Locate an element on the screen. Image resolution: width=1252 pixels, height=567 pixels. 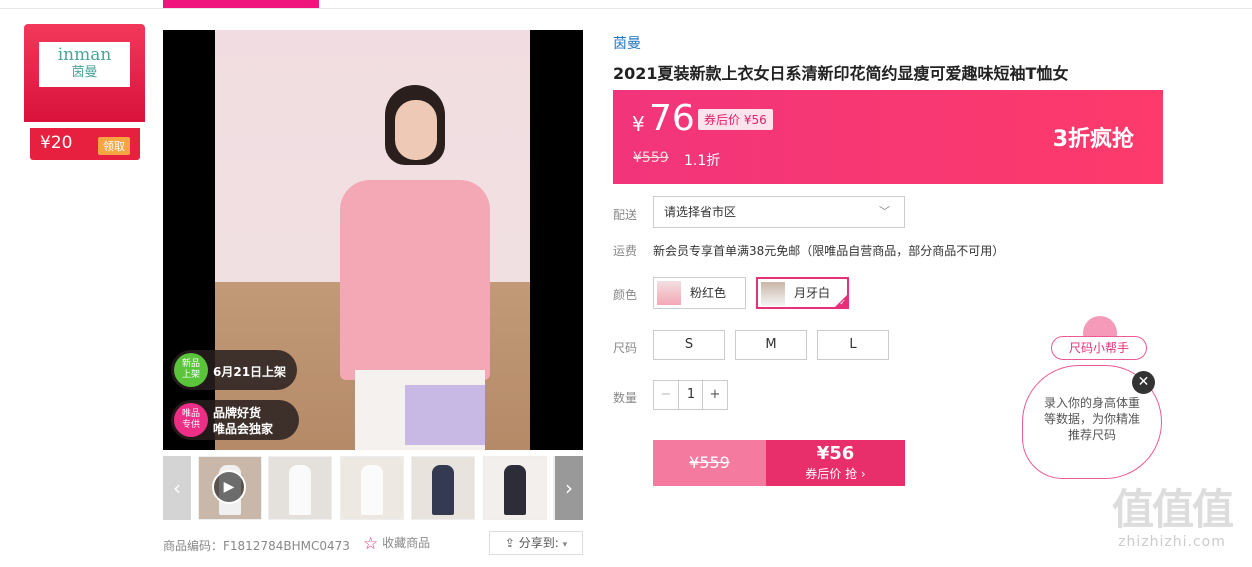
color-label: 颜色 is located at coordinates (625, 295).